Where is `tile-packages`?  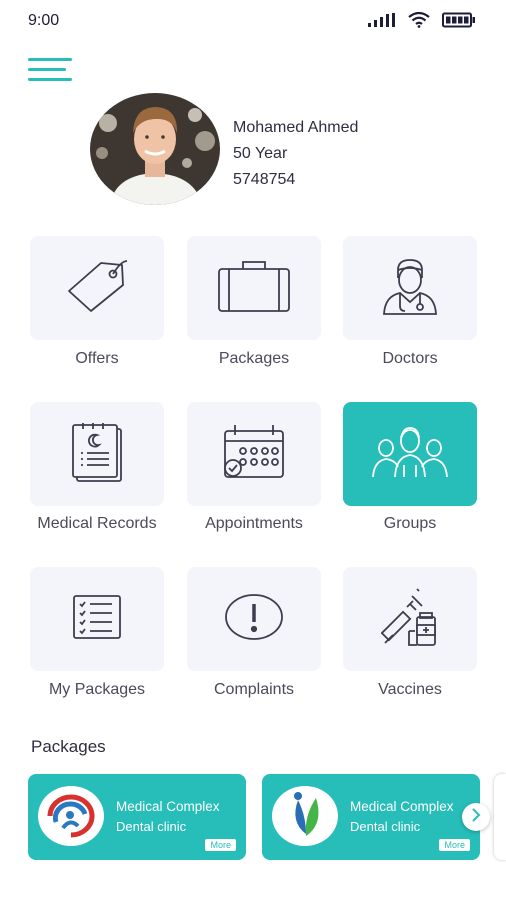
tile-packages is located at coordinates (254, 288).